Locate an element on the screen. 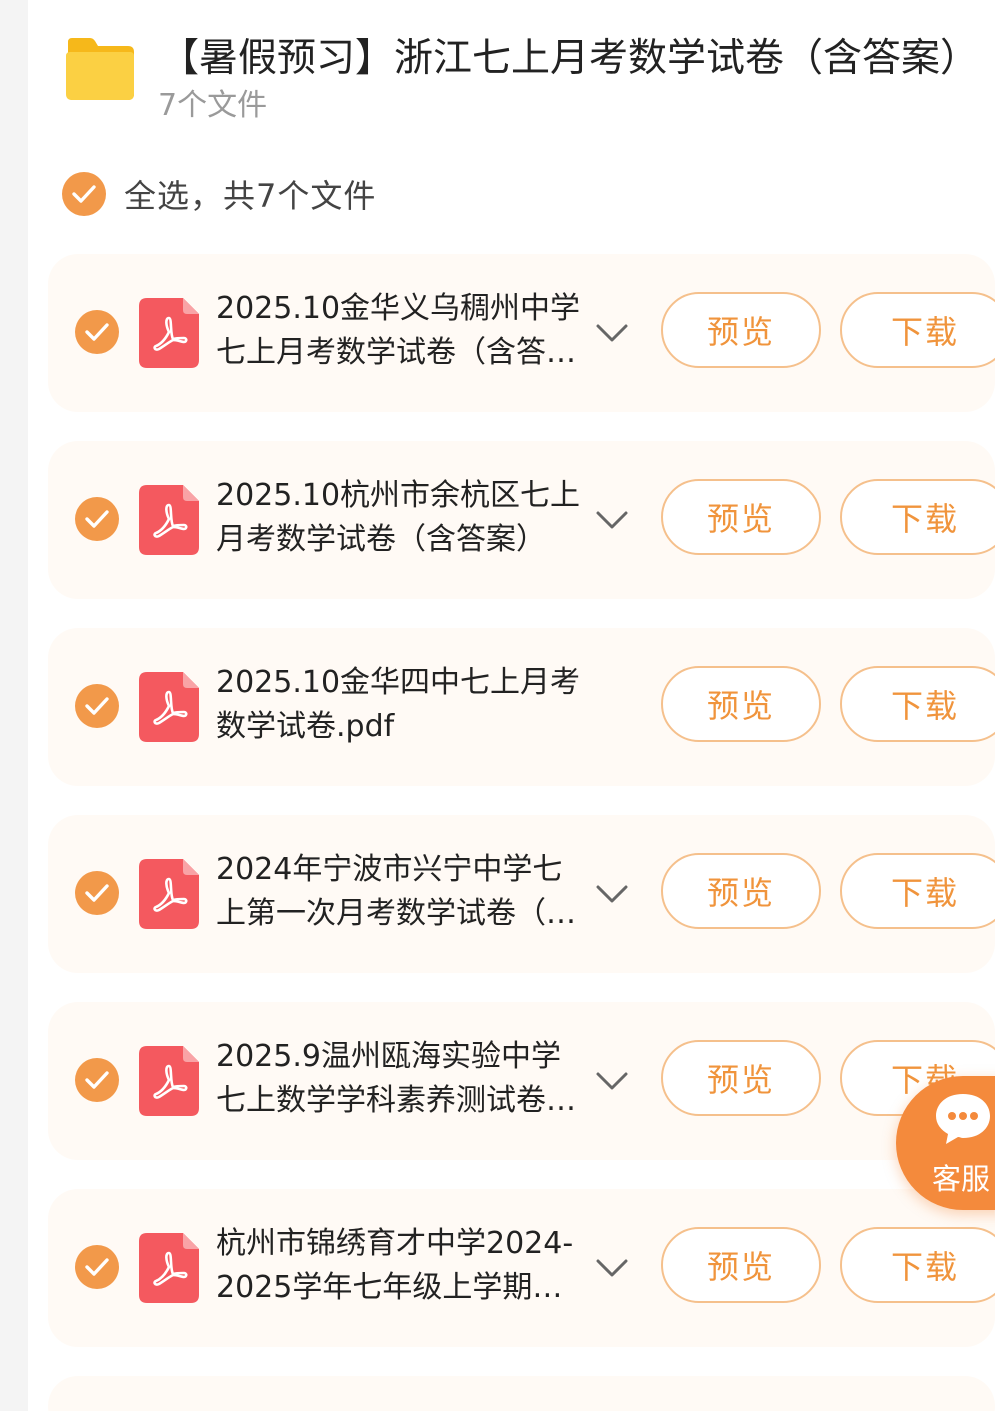 This screenshot has width=995, height=1411. file-row-4: 2024年宁波市兴宁中学七上第一次月考数学试卷（含答案） 预览 下载 is located at coordinates (521, 894).